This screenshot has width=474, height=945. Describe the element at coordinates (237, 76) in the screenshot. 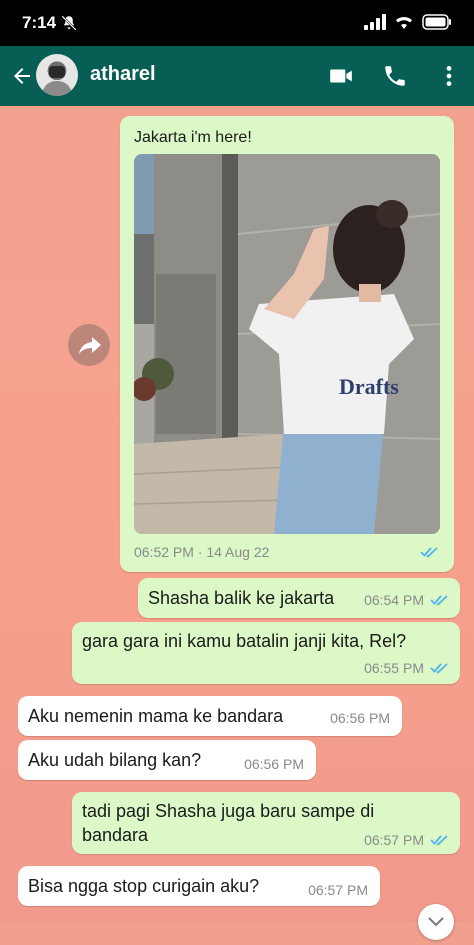

I see `chat-header: atharel` at that location.